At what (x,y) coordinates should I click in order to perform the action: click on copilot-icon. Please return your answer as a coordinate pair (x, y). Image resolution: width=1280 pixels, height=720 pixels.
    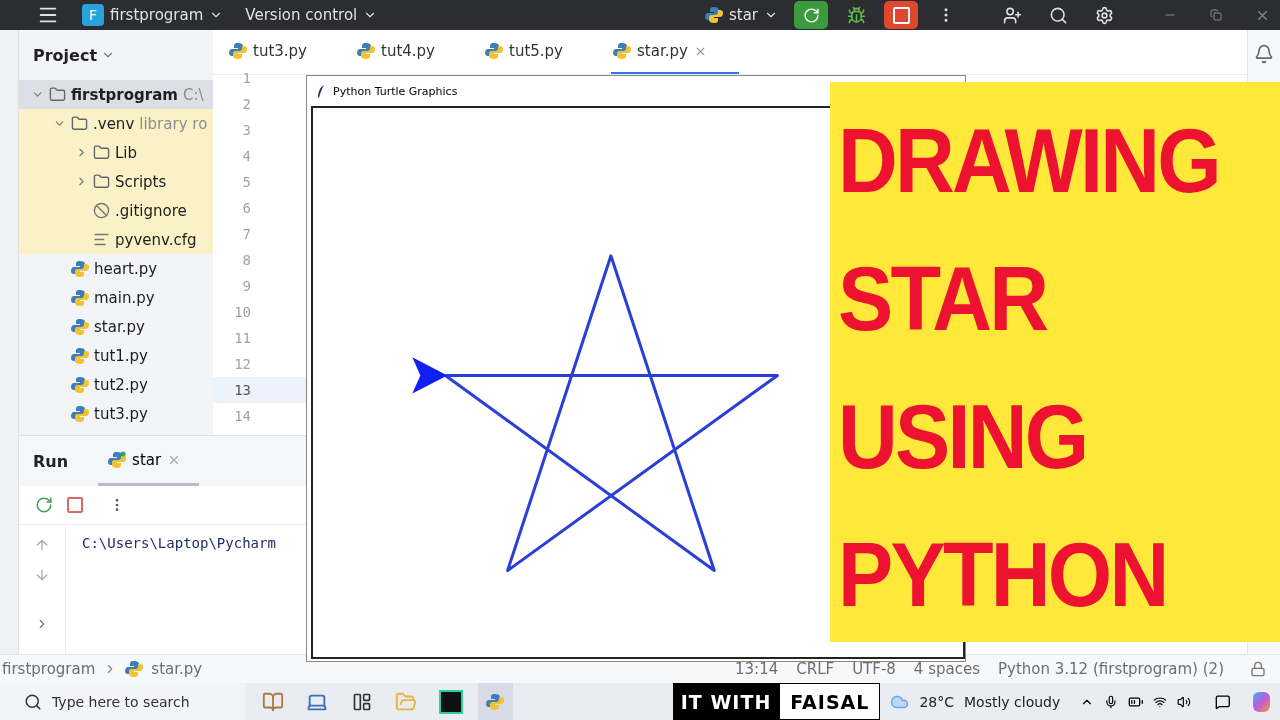
    Looking at the image, I should click on (1261, 701).